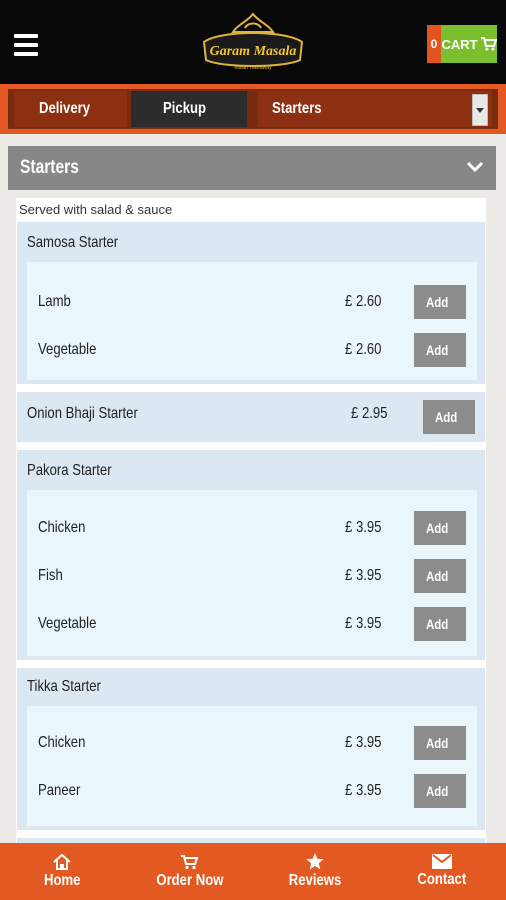 The height and width of the screenshot is (900, 506). What do you see at coordinates (253, 871) in the screenshot?
I see `bottom-nav: Home Order Now Reviews Contact` at bounding box center [253, 871].